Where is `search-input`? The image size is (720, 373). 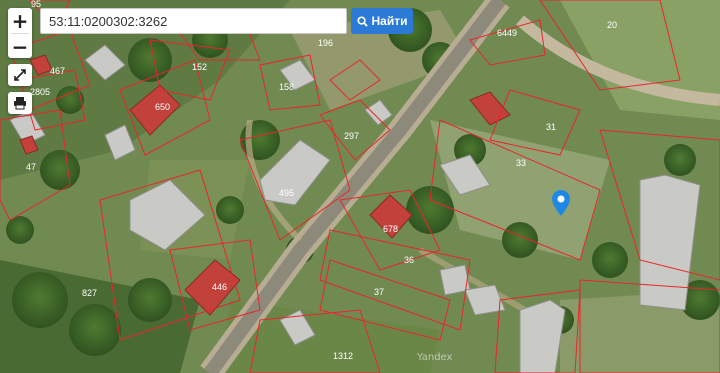
search-input is located at coordinates (193, 21).